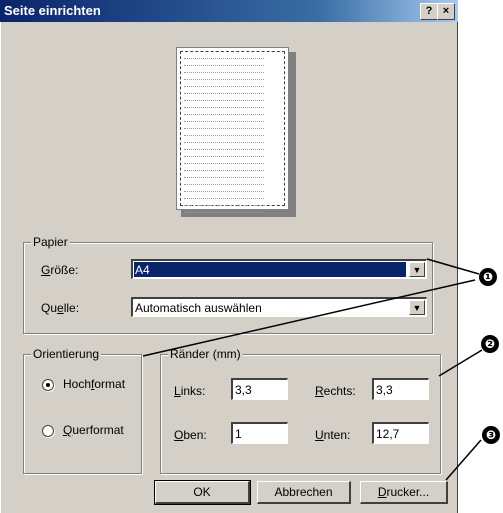 The height and width of the screenshot is (513, 503). Describe the element at coordinates (488, 277) in the screenshot. I see `callout-1-icon: ❶` at that location.